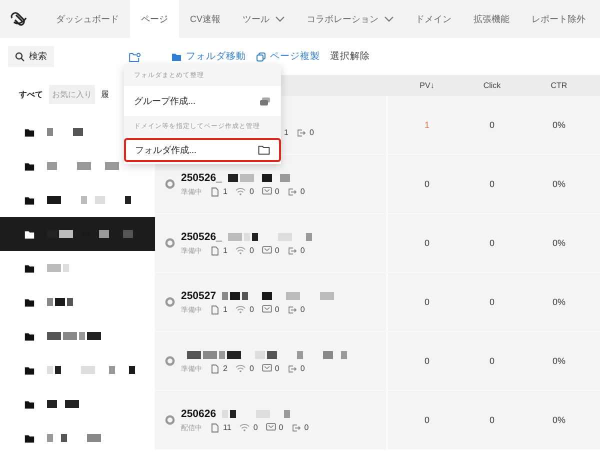  Describe the element at coordinates (198, 296) in the screenshot. I see `page-name: 250527` at that location.